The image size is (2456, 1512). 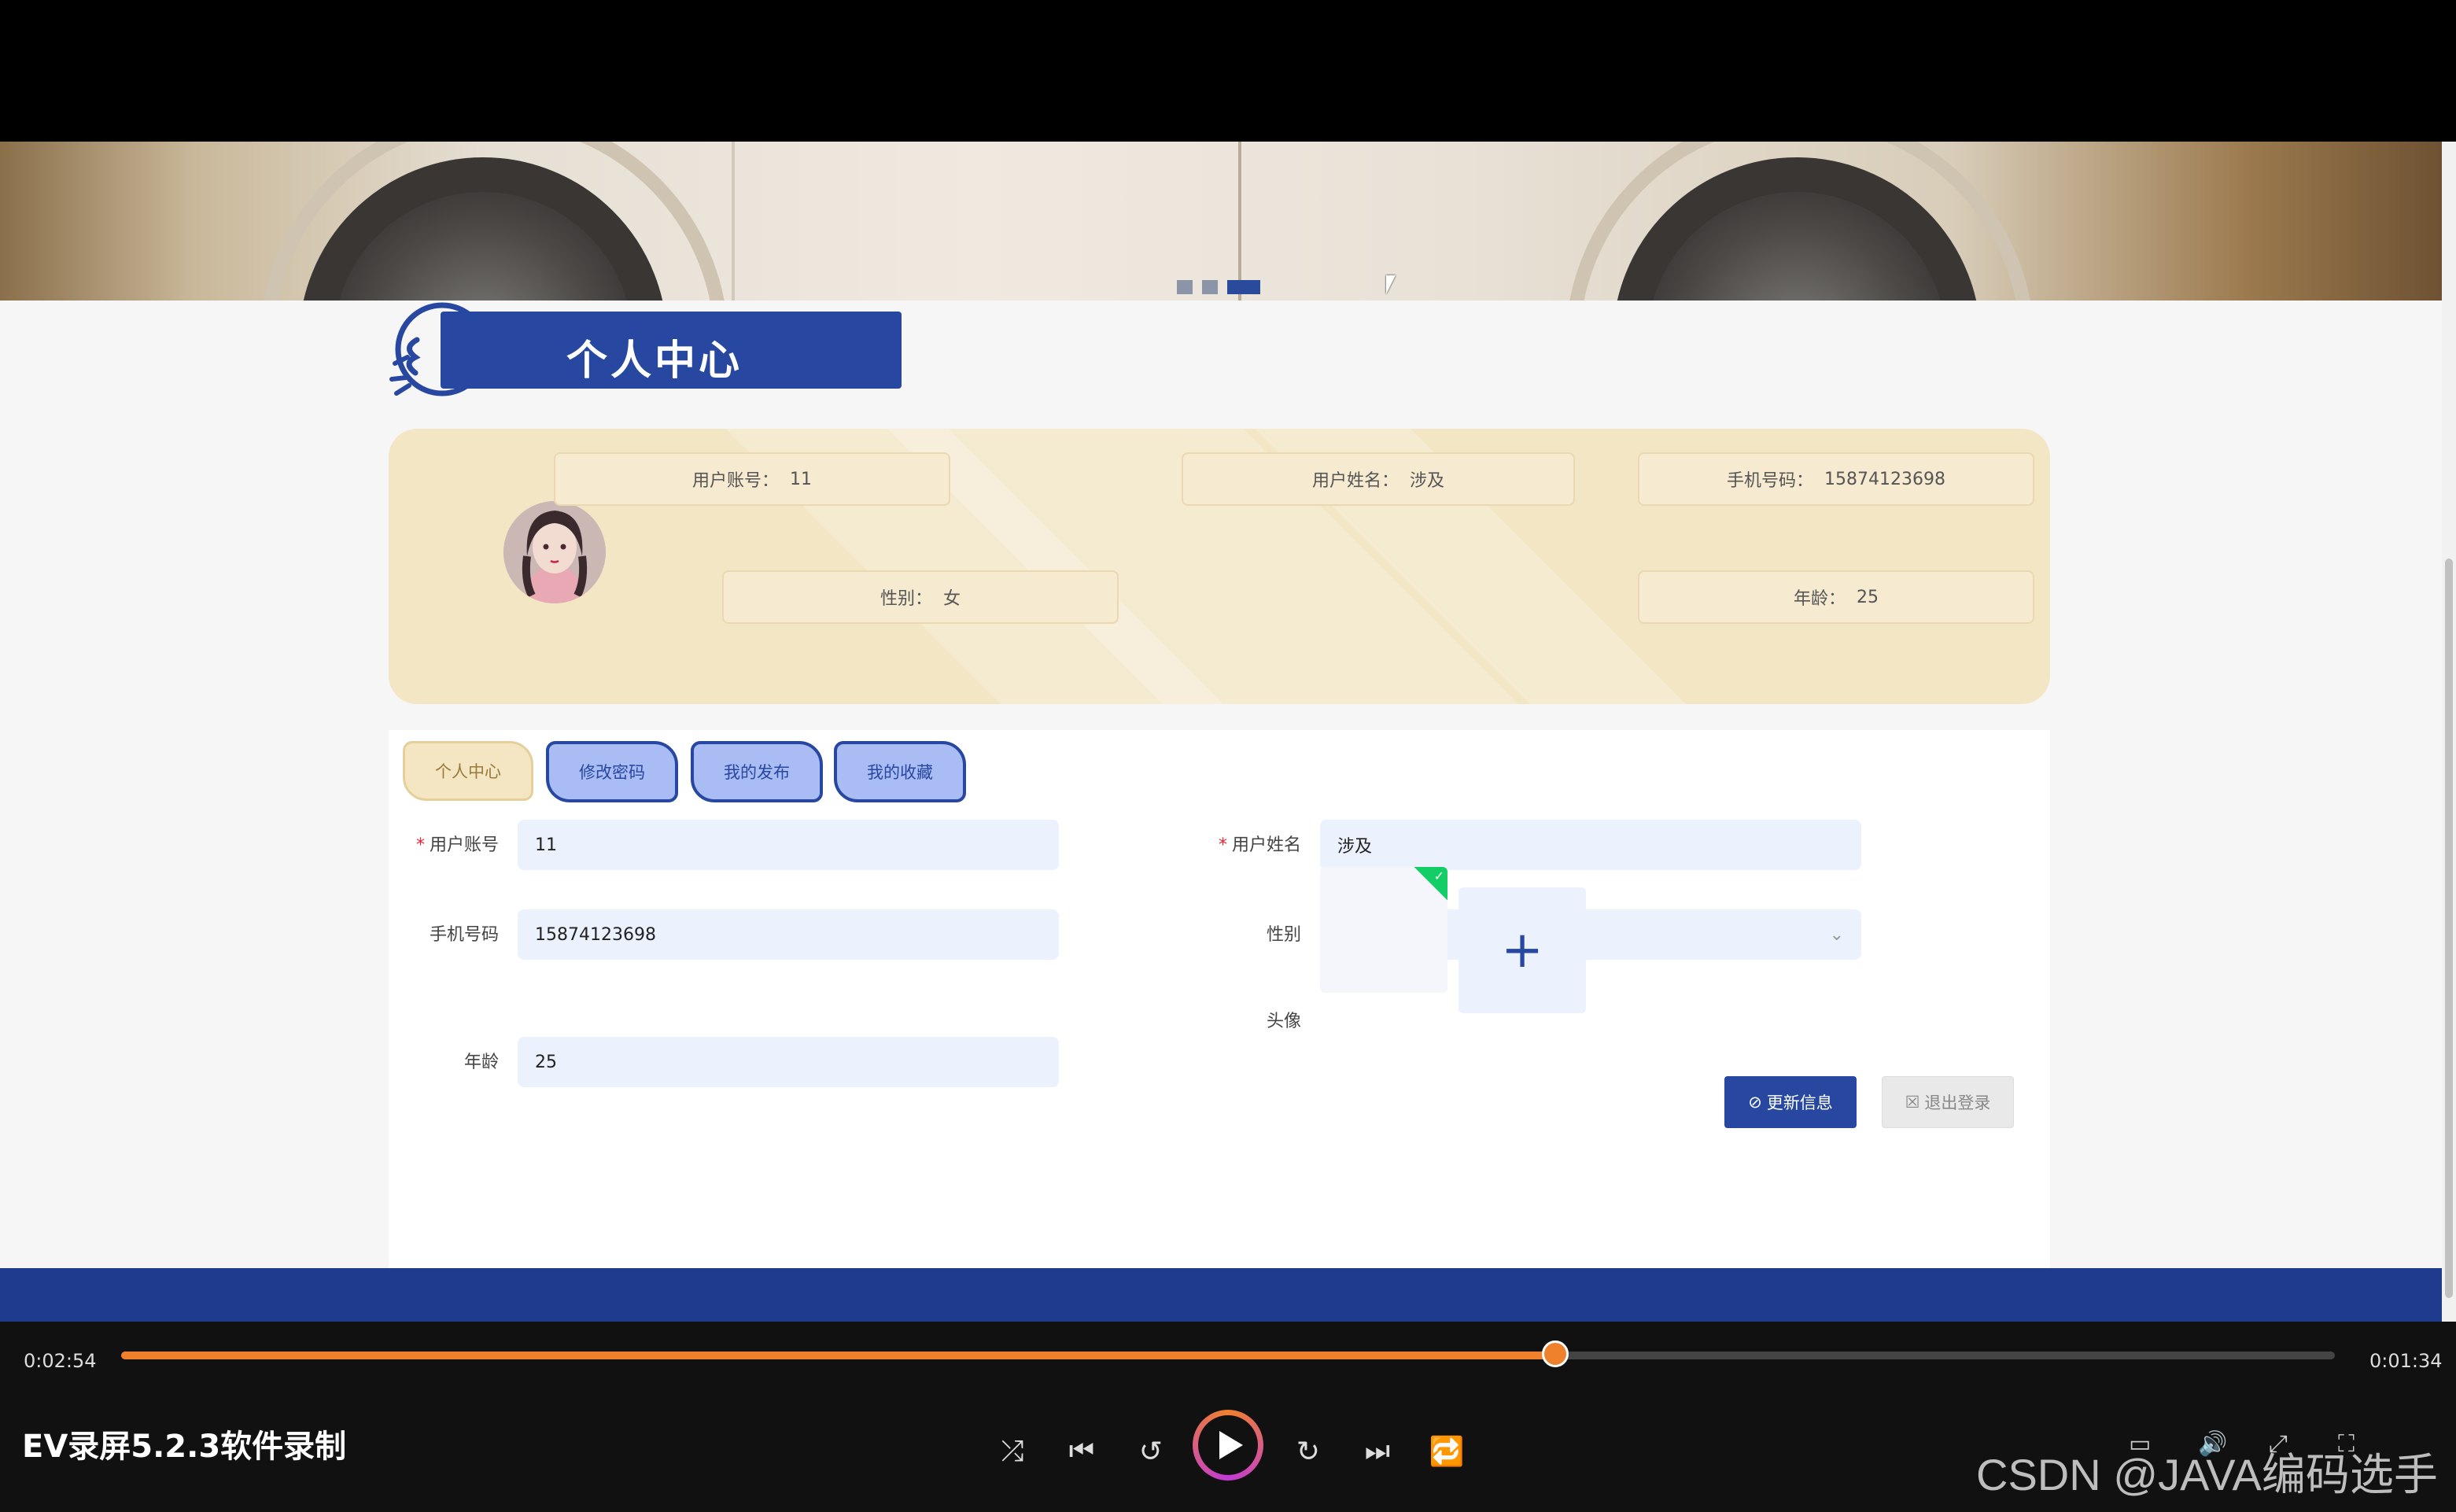 What do you see at coordinates (1308, 1451) in the screenshot?
I see `forward-30-icon: ↻` at bounding box center [1308, 1451].